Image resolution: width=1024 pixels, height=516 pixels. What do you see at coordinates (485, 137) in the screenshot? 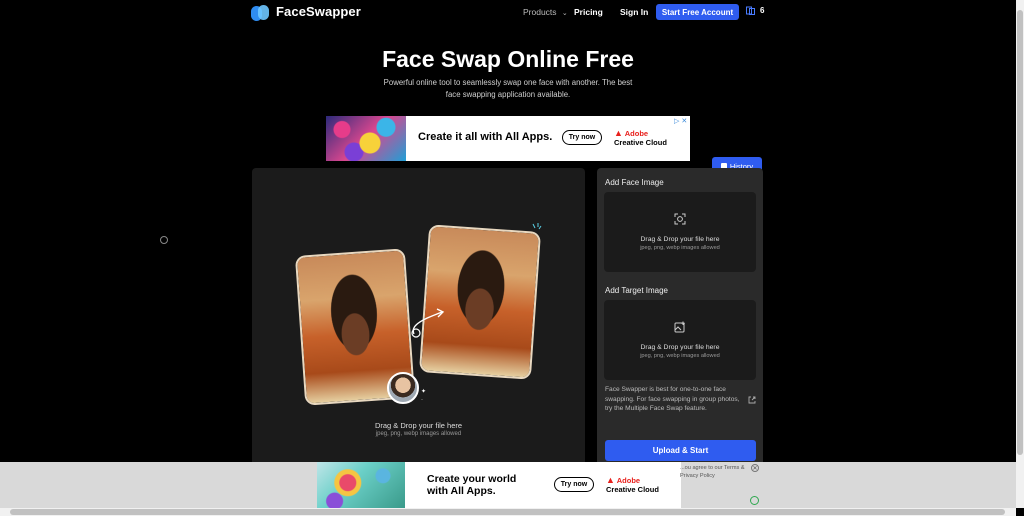
I see `ad-headline: Create it all with All Apps.` at bounding box center [485, 137].